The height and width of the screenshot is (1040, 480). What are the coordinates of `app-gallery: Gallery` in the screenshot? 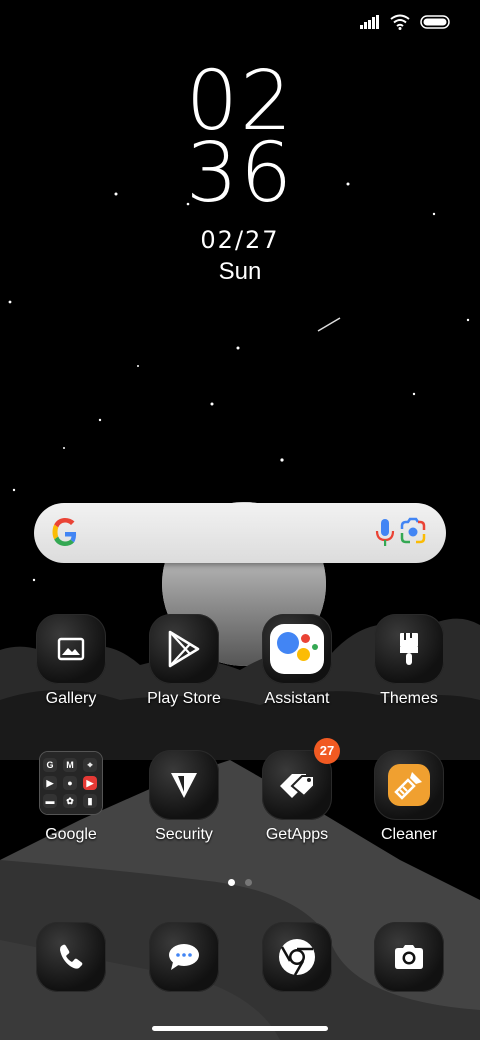 It's located at (71, 661).